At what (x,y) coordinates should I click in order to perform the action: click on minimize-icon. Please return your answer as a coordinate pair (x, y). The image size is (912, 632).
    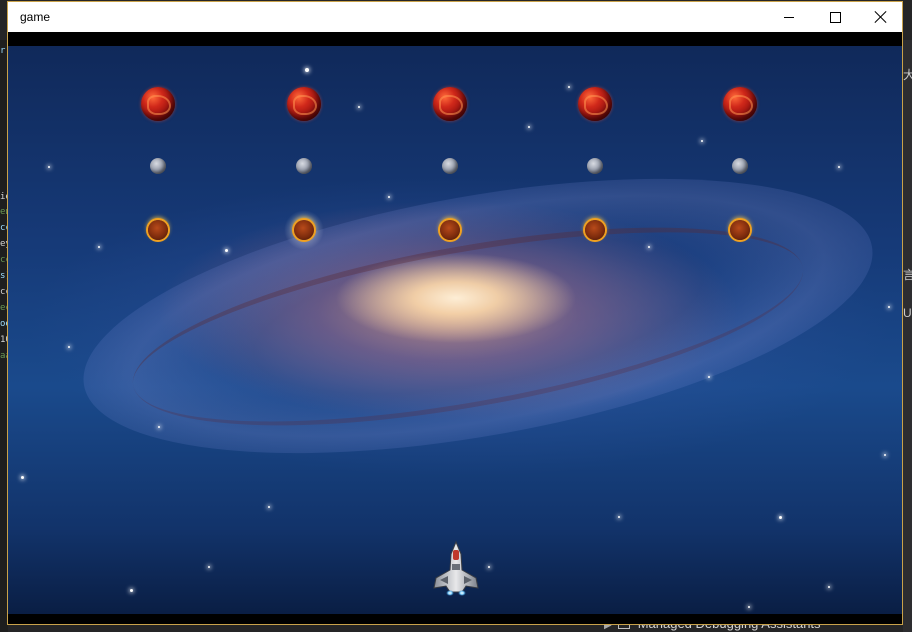
    Looking at the image, I should click on (789, 17).